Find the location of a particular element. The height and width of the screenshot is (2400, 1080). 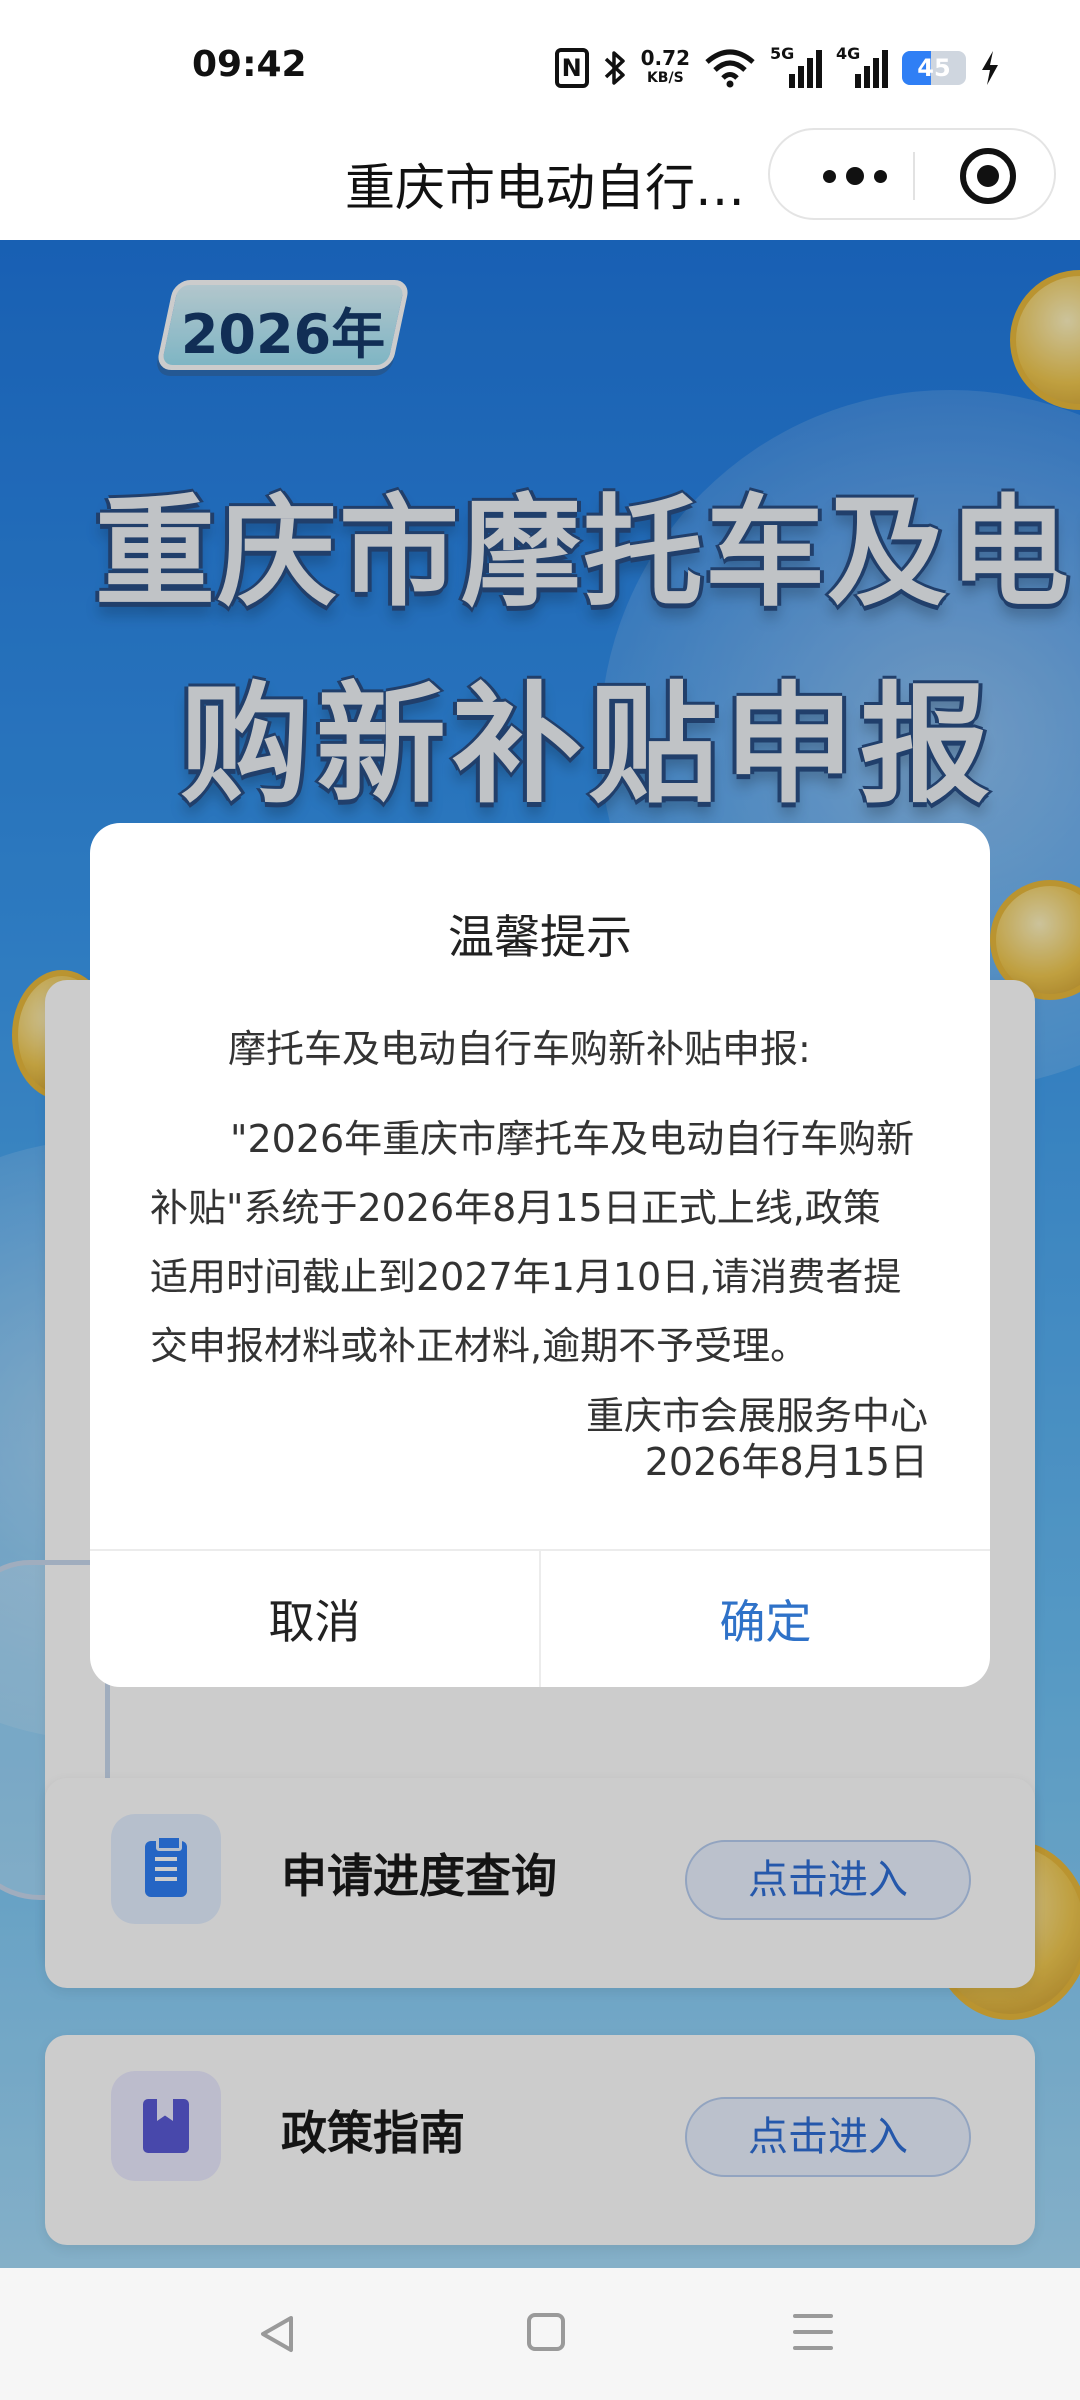

net-speed: 0.72 KB/S is located at coordinates (665, 68).